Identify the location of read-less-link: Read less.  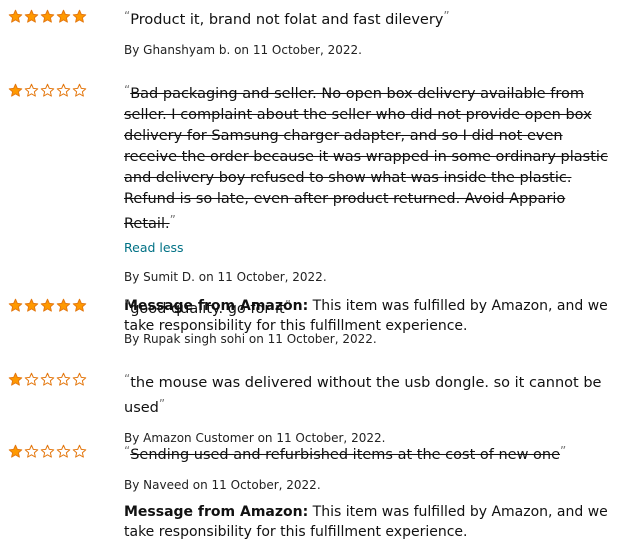
(154, 247).